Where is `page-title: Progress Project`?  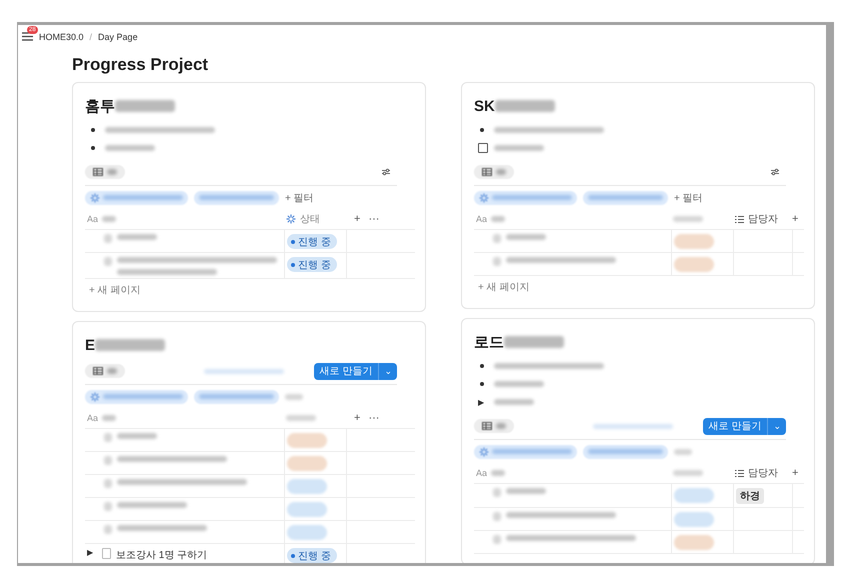
page-title: Progress Project is located at coordinates (141, 65).